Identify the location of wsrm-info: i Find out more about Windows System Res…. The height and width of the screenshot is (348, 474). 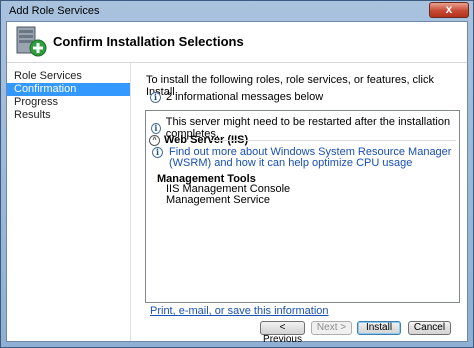
(305, 158).